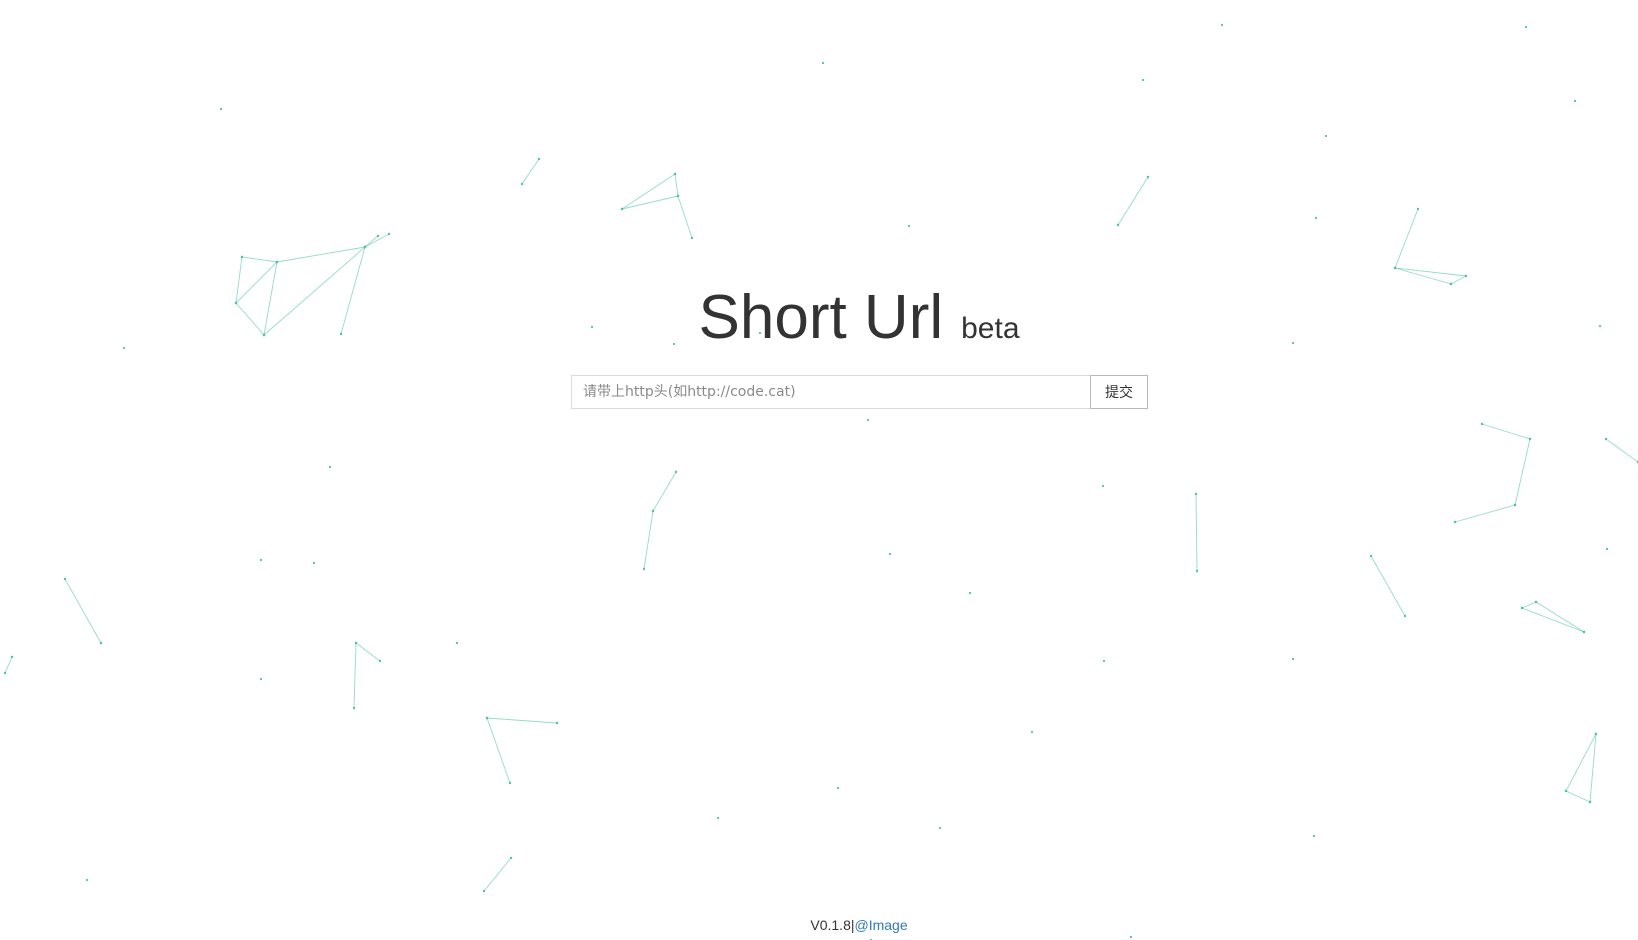 This screenshot has height=940, width=1638. I want to click on author-link: @Image, so click(881, 925).